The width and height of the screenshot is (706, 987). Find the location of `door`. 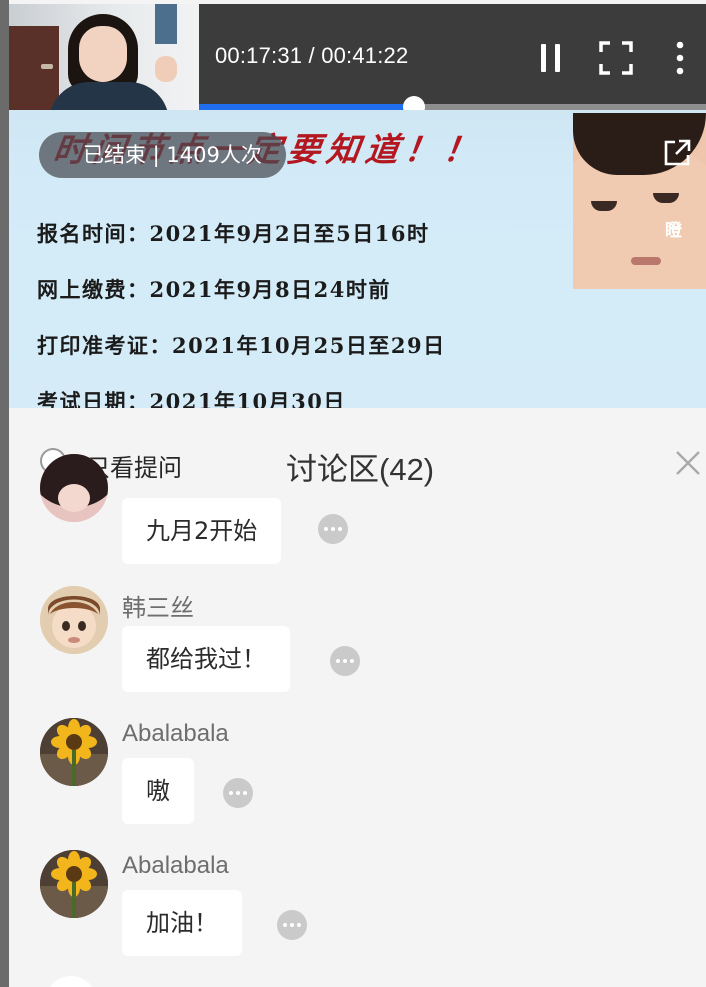

door is located at coordinates (34, 69).